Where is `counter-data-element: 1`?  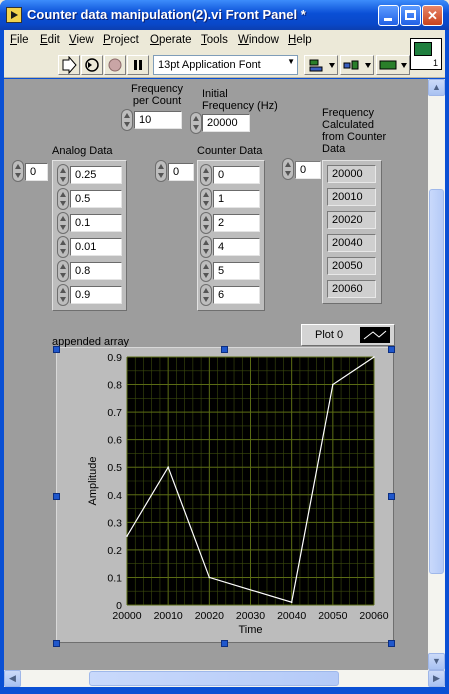
counter-data-element: 1 is located at coordinates (236, 199).